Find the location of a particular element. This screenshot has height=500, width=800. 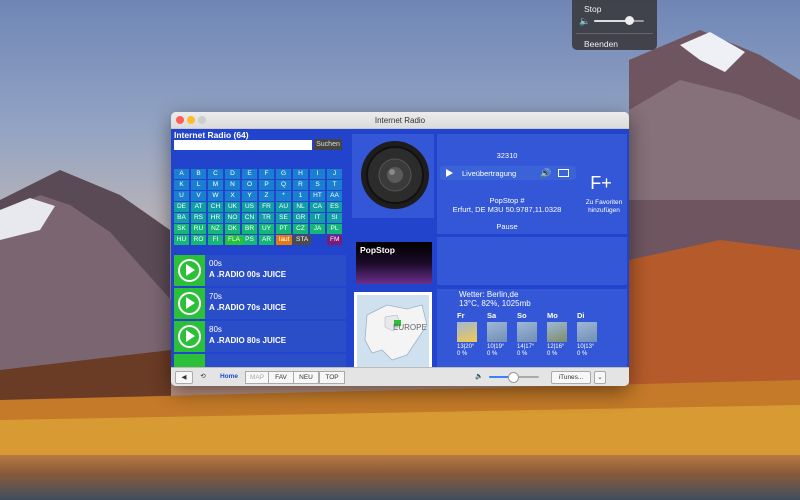

filter-key: * is located at coordinates (283, 196).